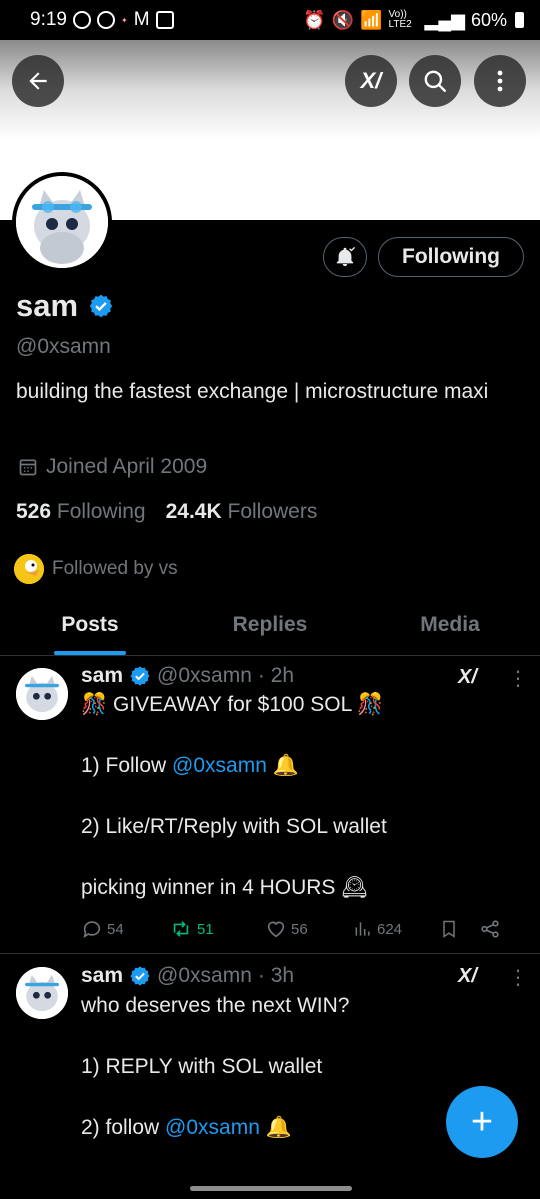 This screenshot has width=540, height=1199. What do you see at coordinates (127, 466) in the screenshot?
I see `joined-date: Joined April 2009` at bounding box center [127, 466].